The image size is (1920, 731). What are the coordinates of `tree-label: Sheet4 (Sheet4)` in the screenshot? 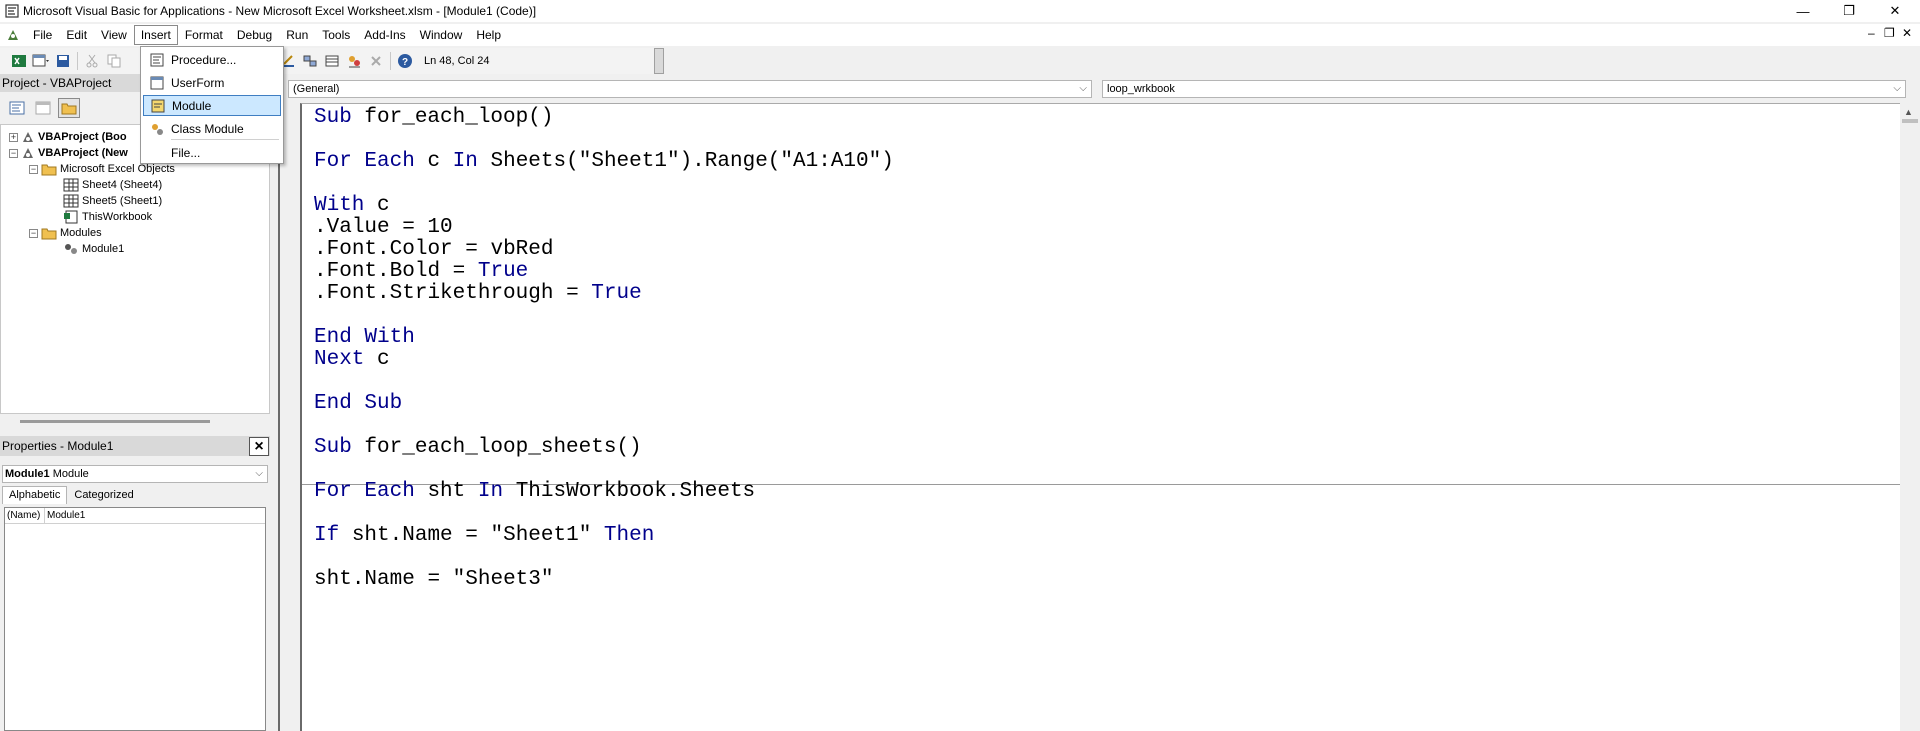 It's located at (122, 185).